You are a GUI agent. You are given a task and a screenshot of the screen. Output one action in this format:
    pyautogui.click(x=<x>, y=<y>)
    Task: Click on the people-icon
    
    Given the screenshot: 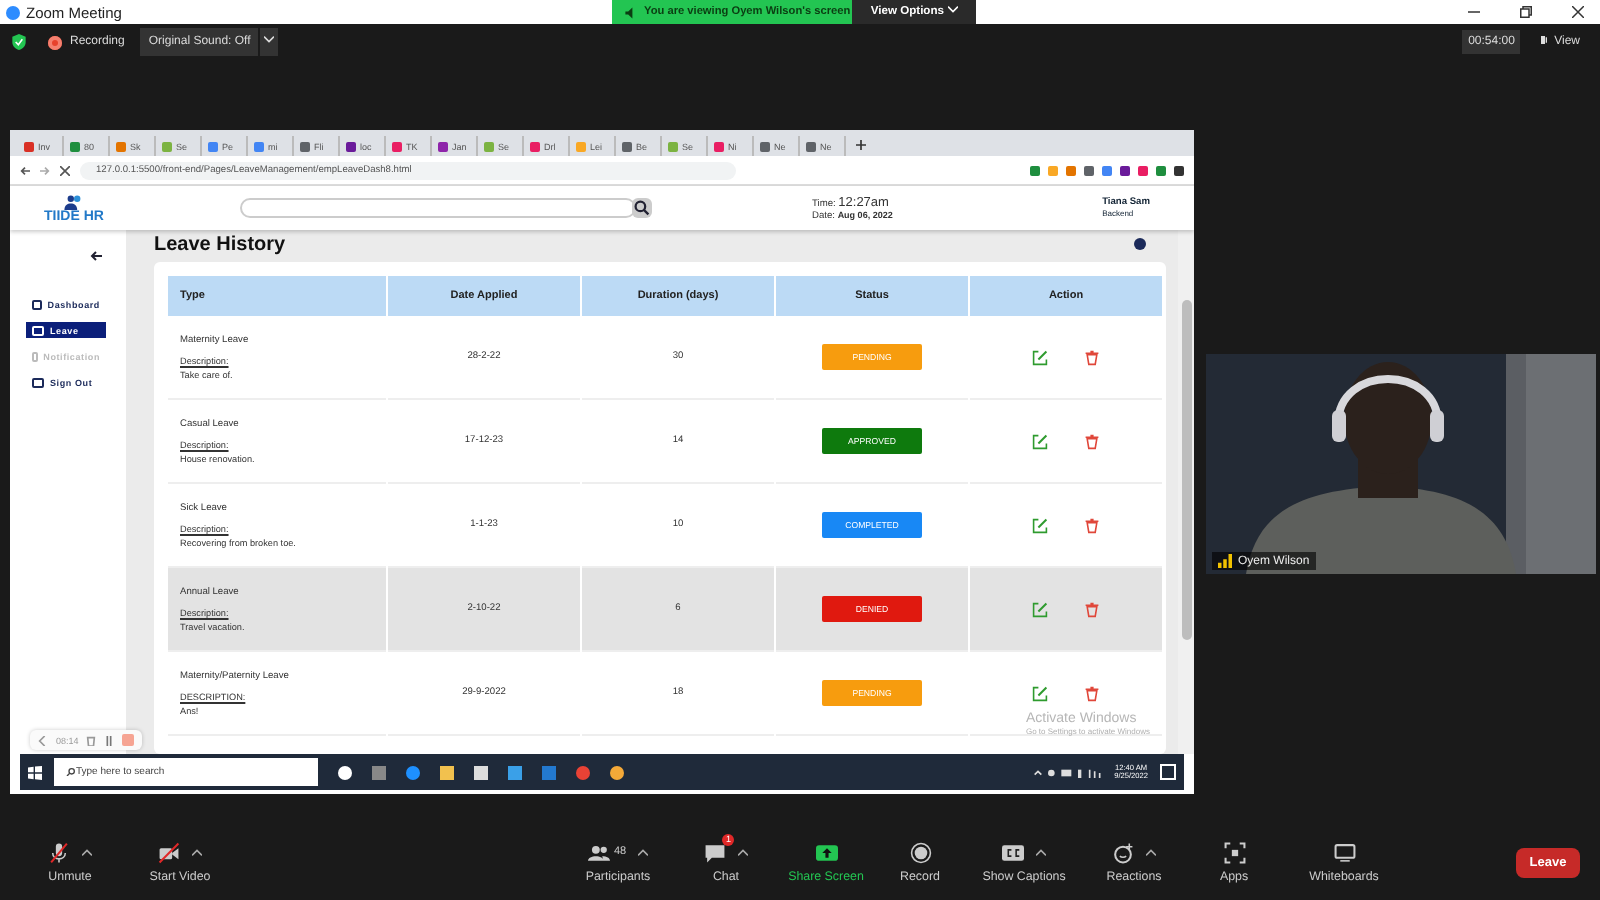 What is the action you would take?
    pyautogui.click(x=74, y=201)
    